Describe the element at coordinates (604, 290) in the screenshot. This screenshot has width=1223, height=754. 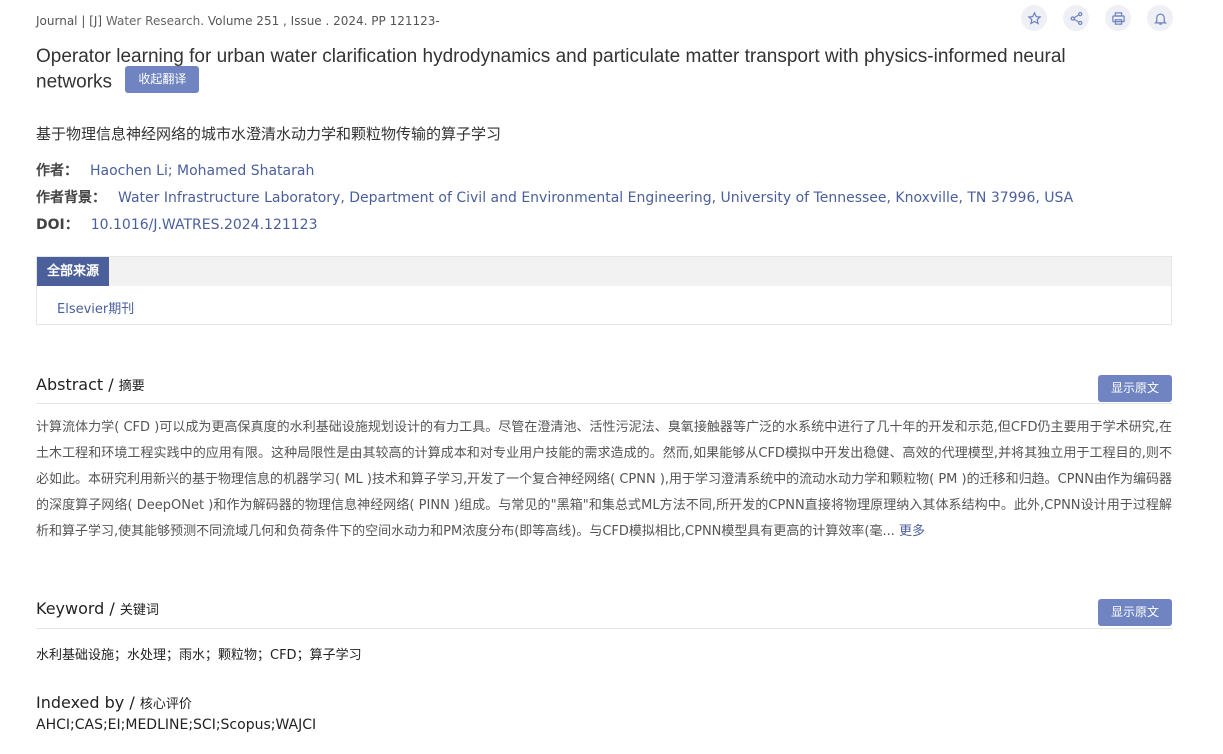
I see `sources-panel: 全部来源 Elsevier期刊` at that location.